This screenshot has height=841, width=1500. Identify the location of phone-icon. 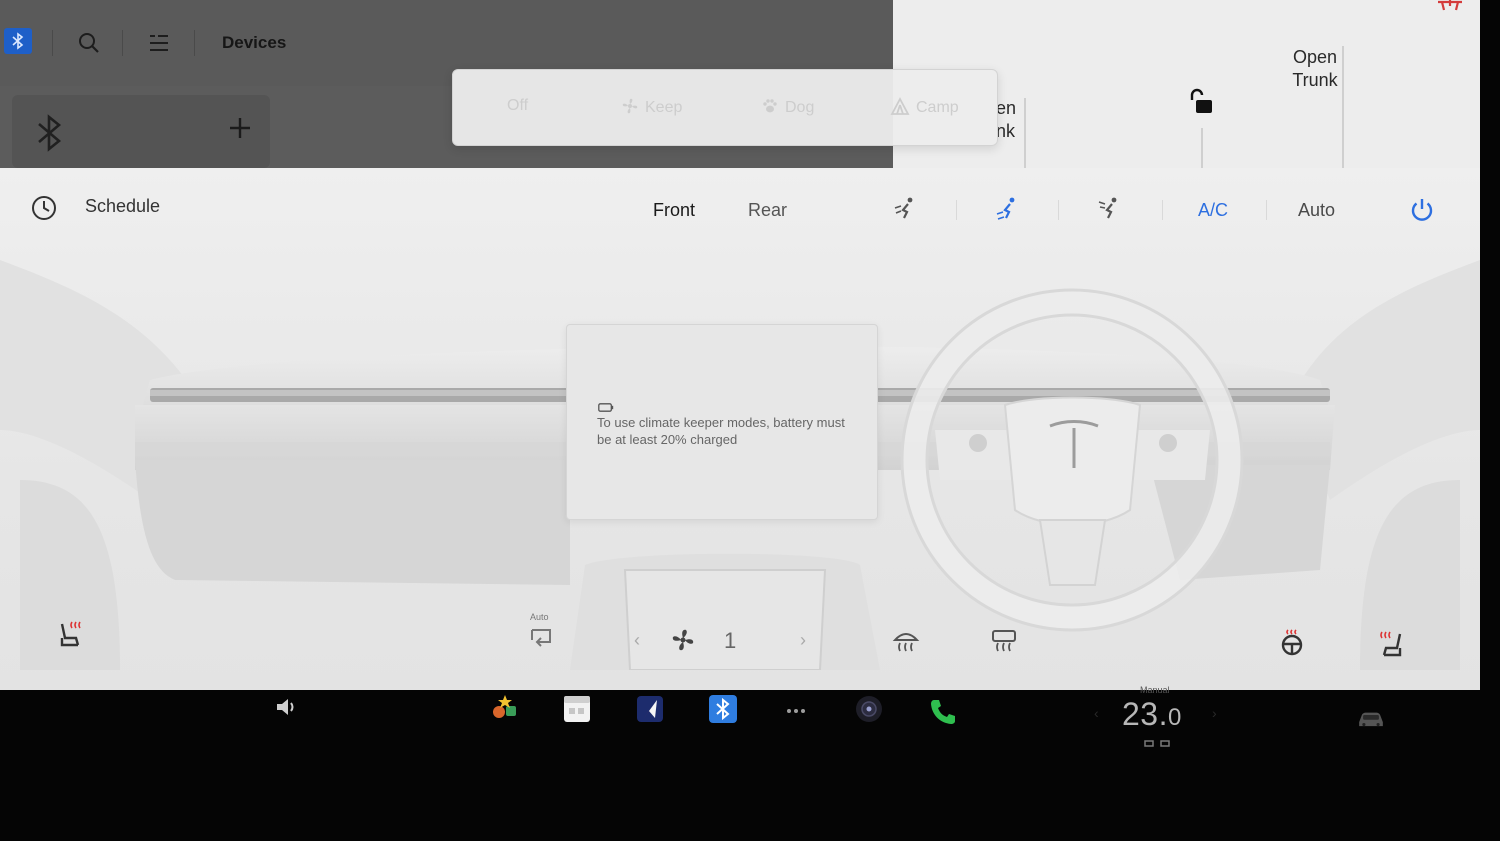
(943, 711).